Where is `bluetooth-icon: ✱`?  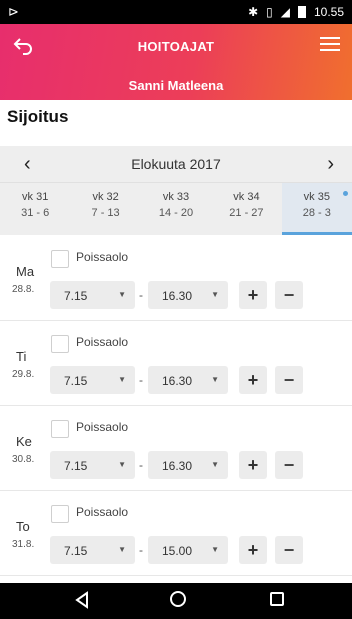
bluetooth-icon: ✱ is located at coordinates (253, 12).